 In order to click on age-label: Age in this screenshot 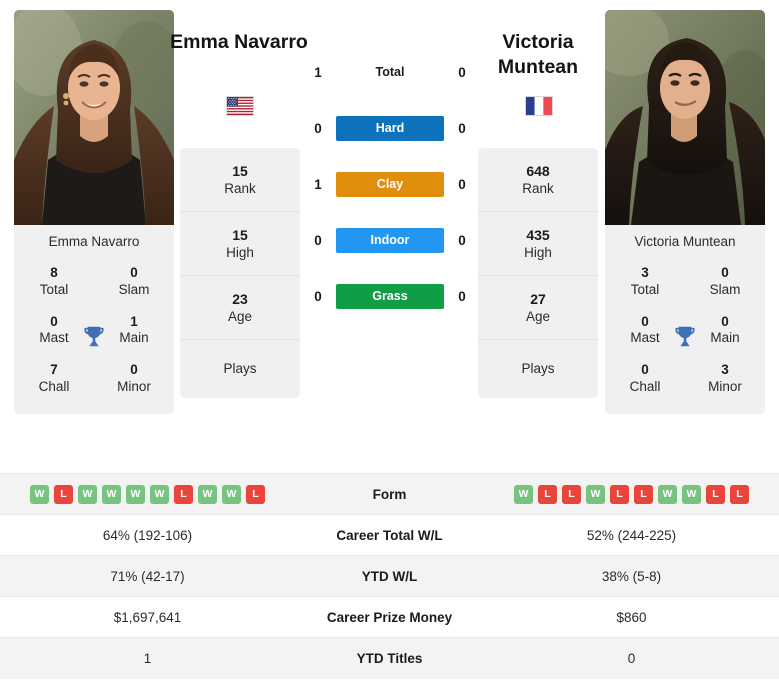, I will do `click(538, 316)`.